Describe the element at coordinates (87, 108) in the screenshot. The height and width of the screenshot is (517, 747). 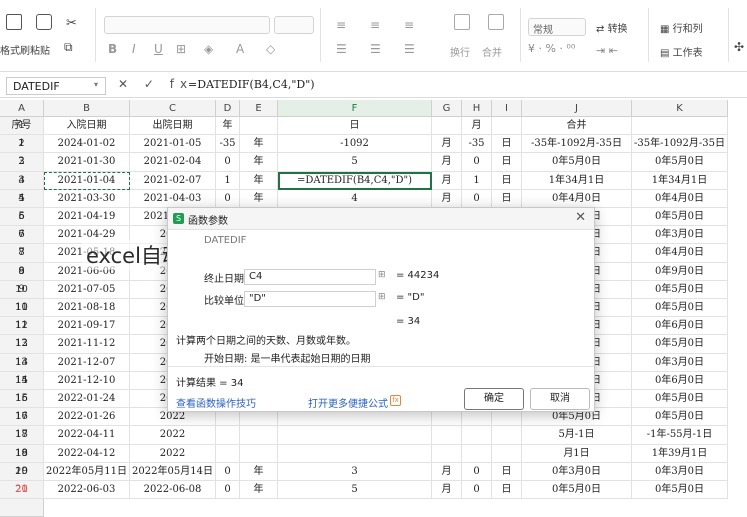
I see `column-header-b: B` at that location.